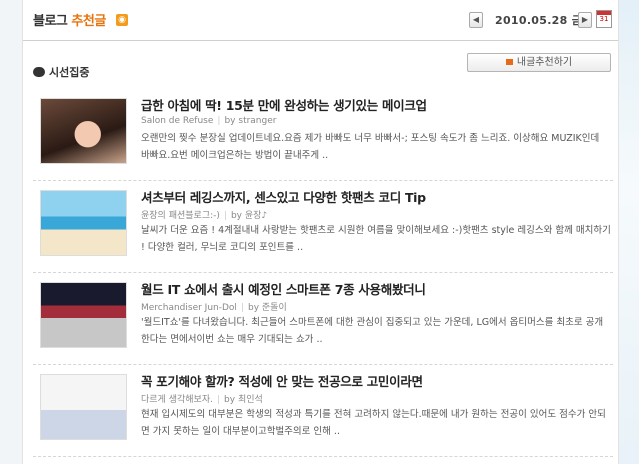  I want to click on article-meta: Salon de Refuse | by stranger, so click(209, 121).